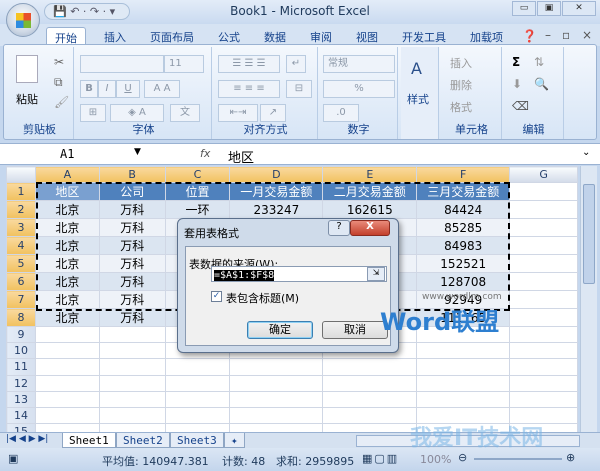  What do you see at coordinates (463, 367) in the screenshot?
I see `cell-f11` at bounding box center [463, 367].